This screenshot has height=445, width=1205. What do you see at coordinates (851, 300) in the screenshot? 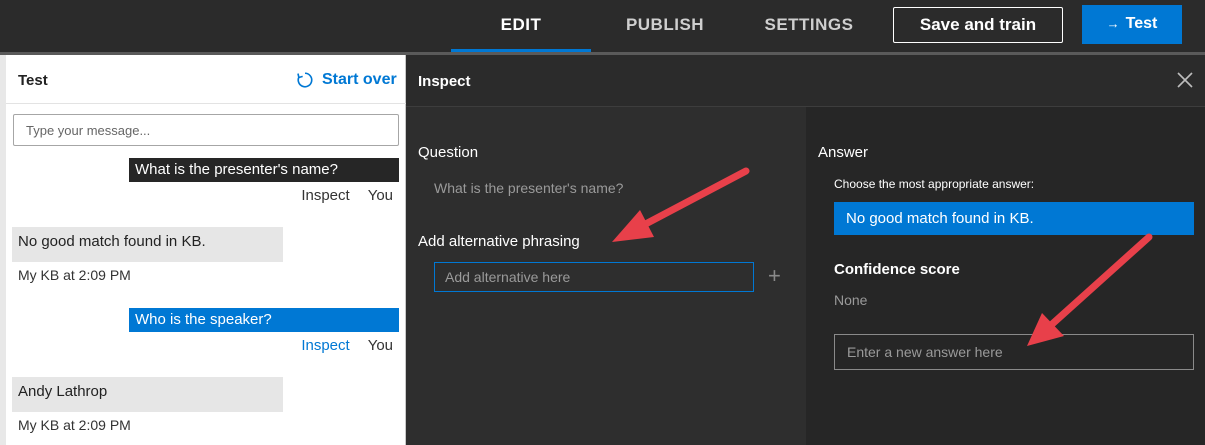
I see `confidence-score-value: None` at bounding box center [851, 300].